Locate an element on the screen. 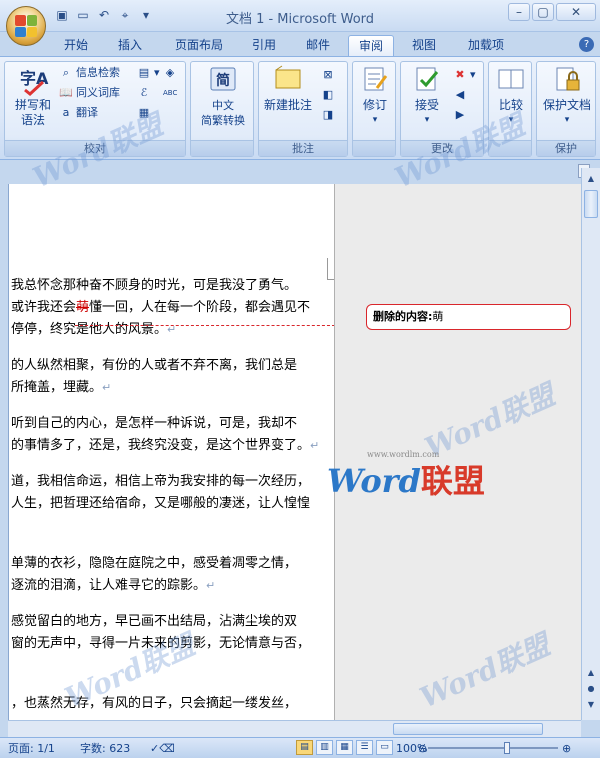 The width and height of the screenshot is (600, 758). delete-comment-button: ⊠ is located at coordinates (328, 75).